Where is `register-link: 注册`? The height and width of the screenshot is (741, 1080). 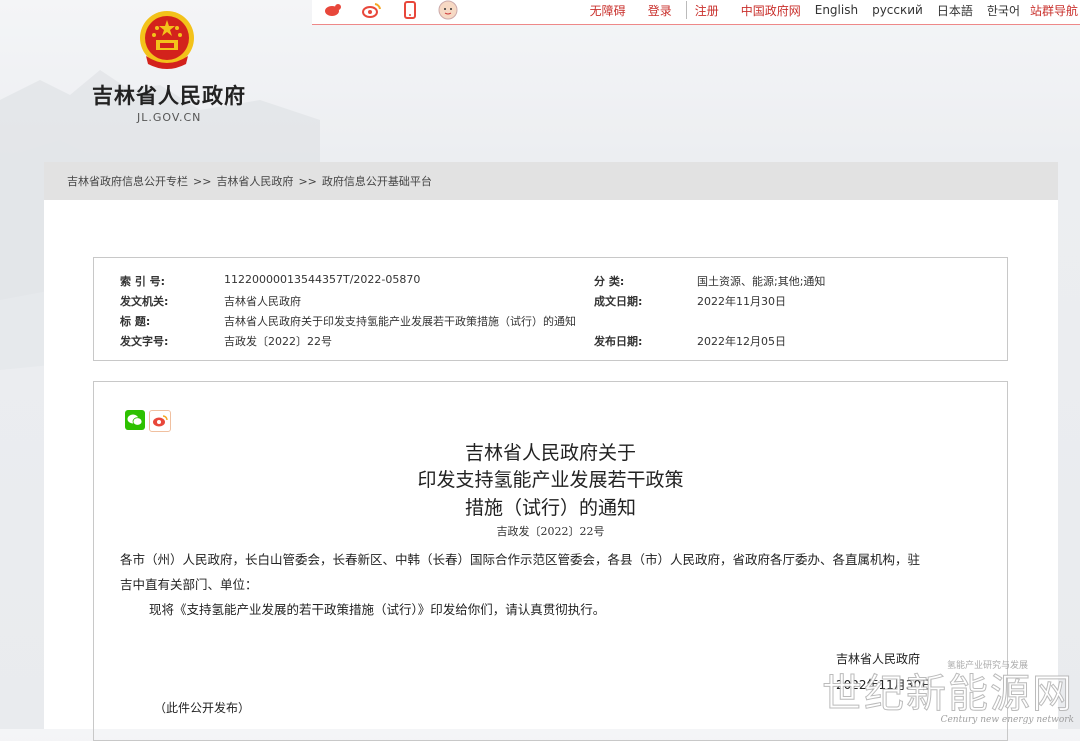 register-link: 注册 is located at coordinates (707, 10).